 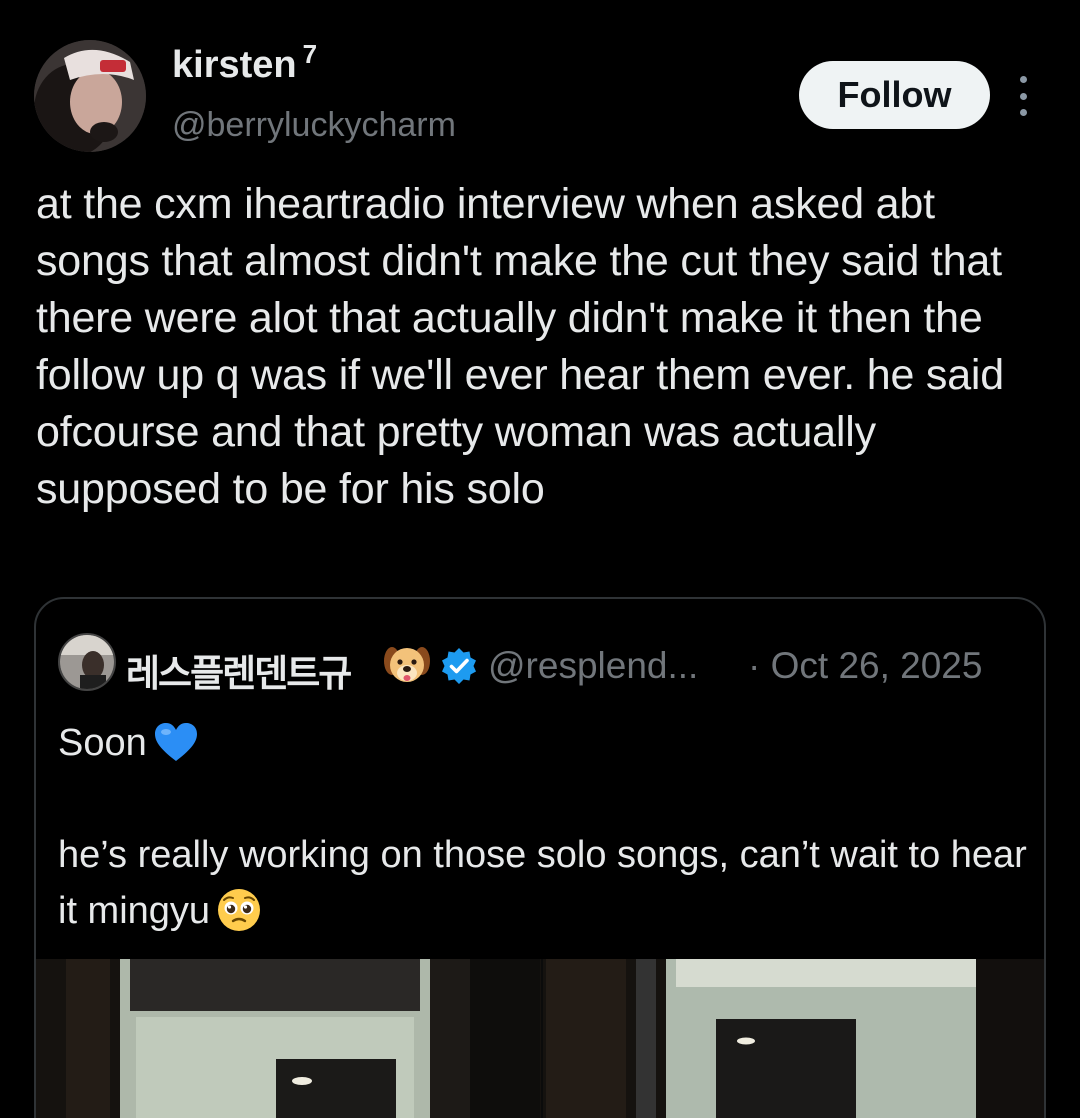 I want to click on quoted-text-soon: Soon, so click(x=102, y=743).